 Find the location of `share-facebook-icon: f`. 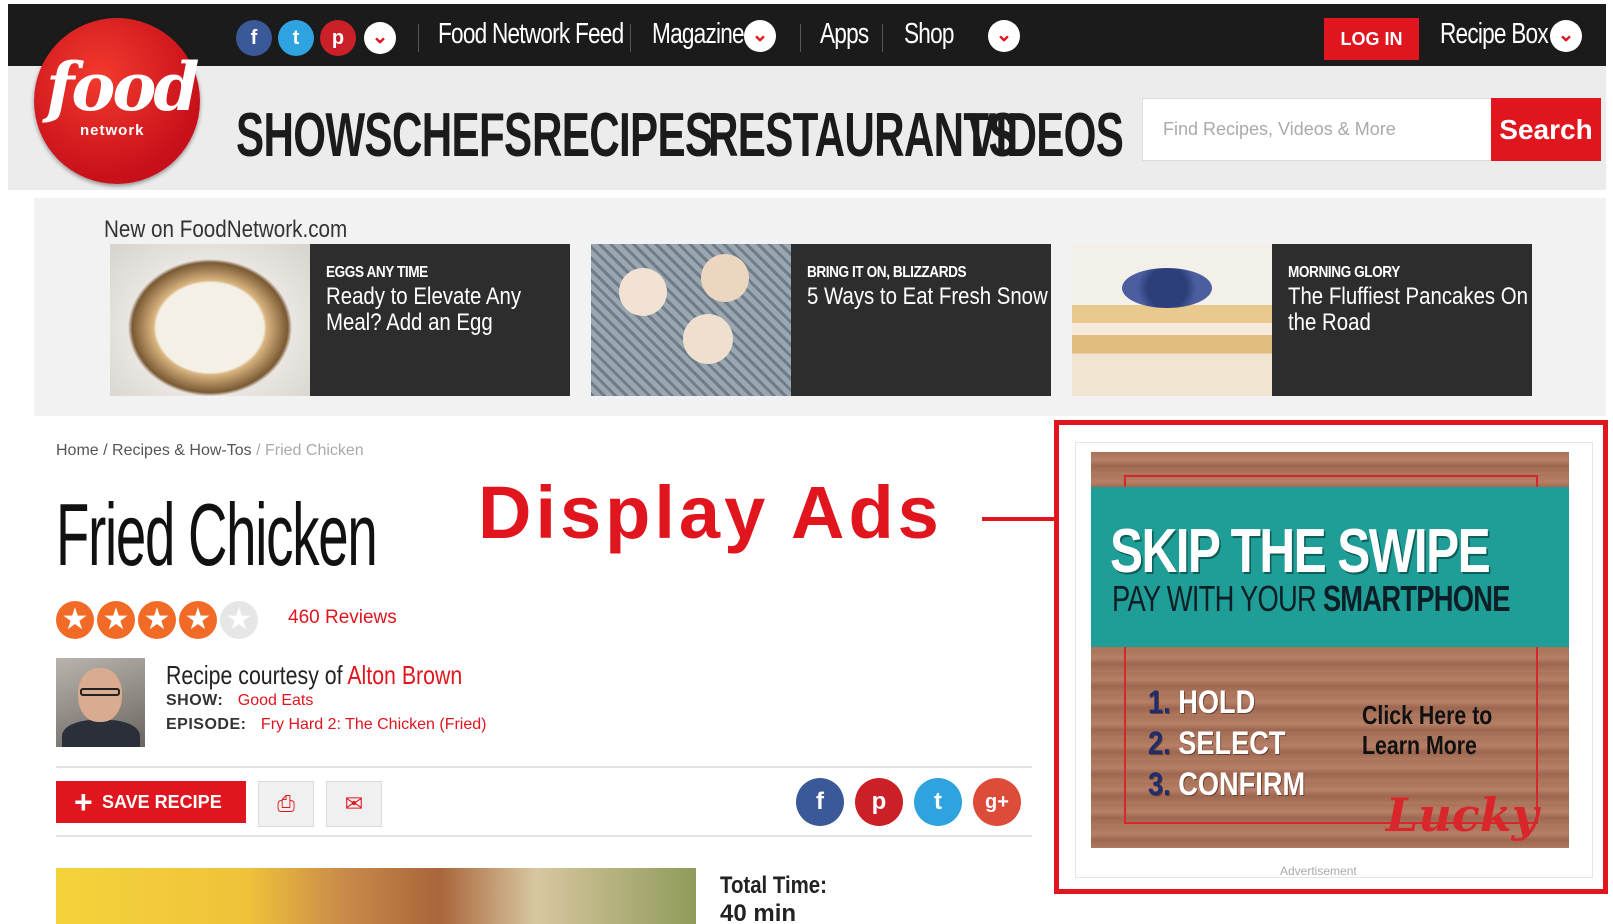

share-facebook-icon: f is located at coordinates (820, 802).